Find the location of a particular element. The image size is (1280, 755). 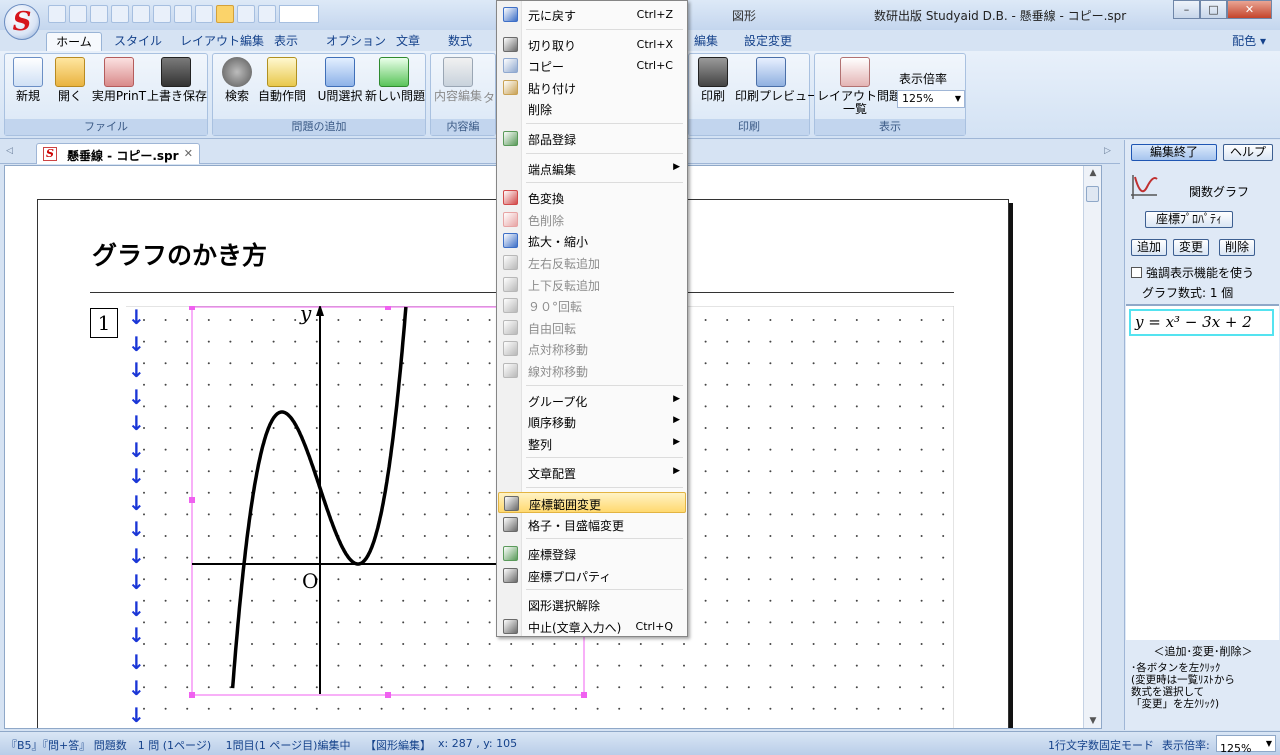

qat-format-icon is located at coordinates (99, 14).